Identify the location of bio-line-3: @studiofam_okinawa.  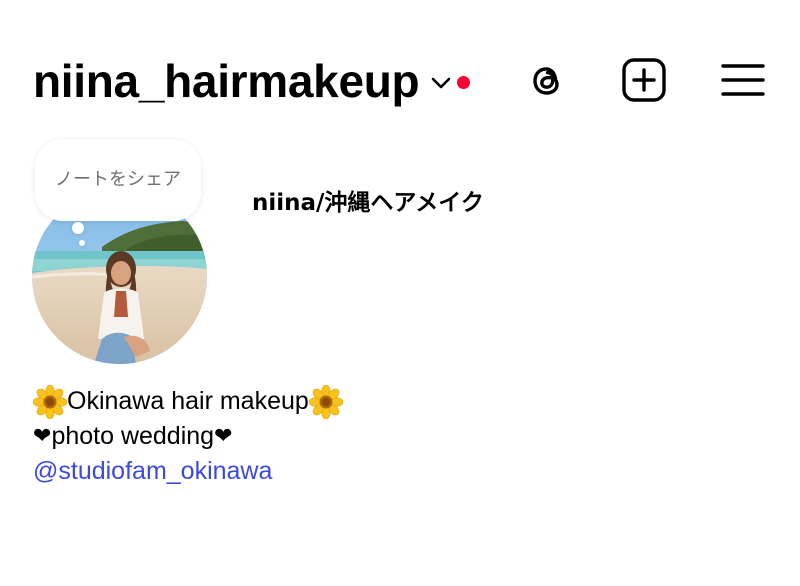
(188, 471).